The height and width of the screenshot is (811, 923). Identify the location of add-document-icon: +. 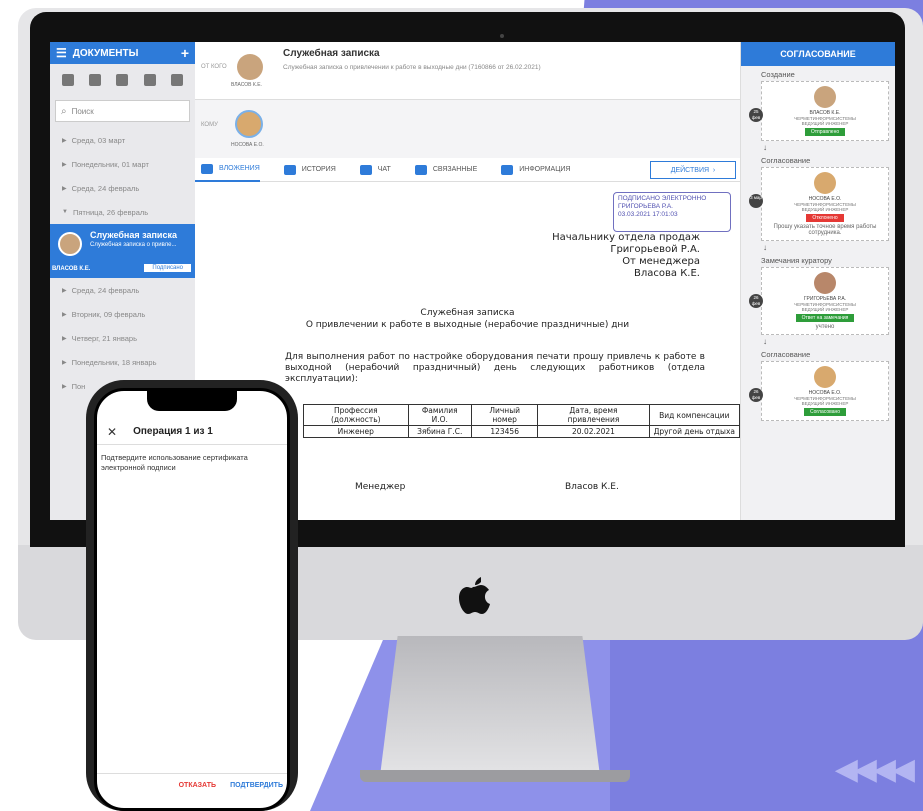
(185, 53).